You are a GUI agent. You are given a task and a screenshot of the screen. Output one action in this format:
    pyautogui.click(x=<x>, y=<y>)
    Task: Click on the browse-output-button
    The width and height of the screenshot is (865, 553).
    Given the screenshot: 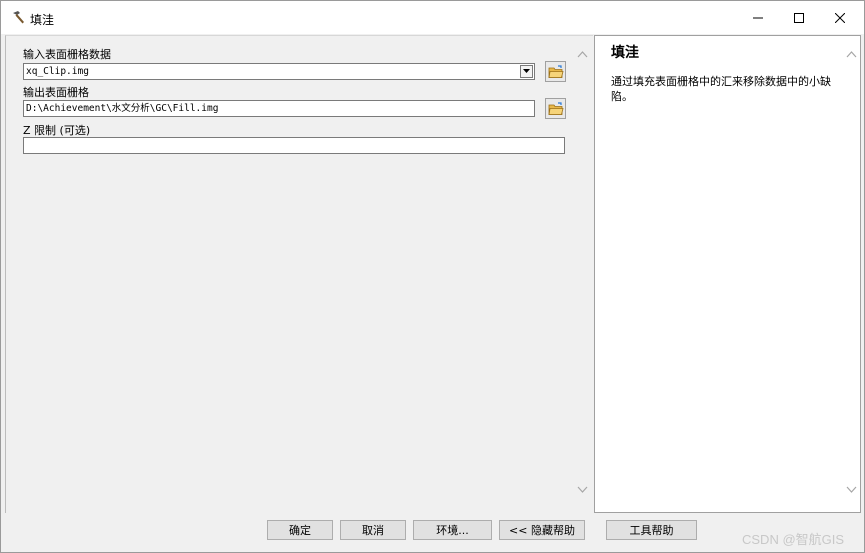 What is the action you would take?
    pyautogui.click(x=555, y=108)
    